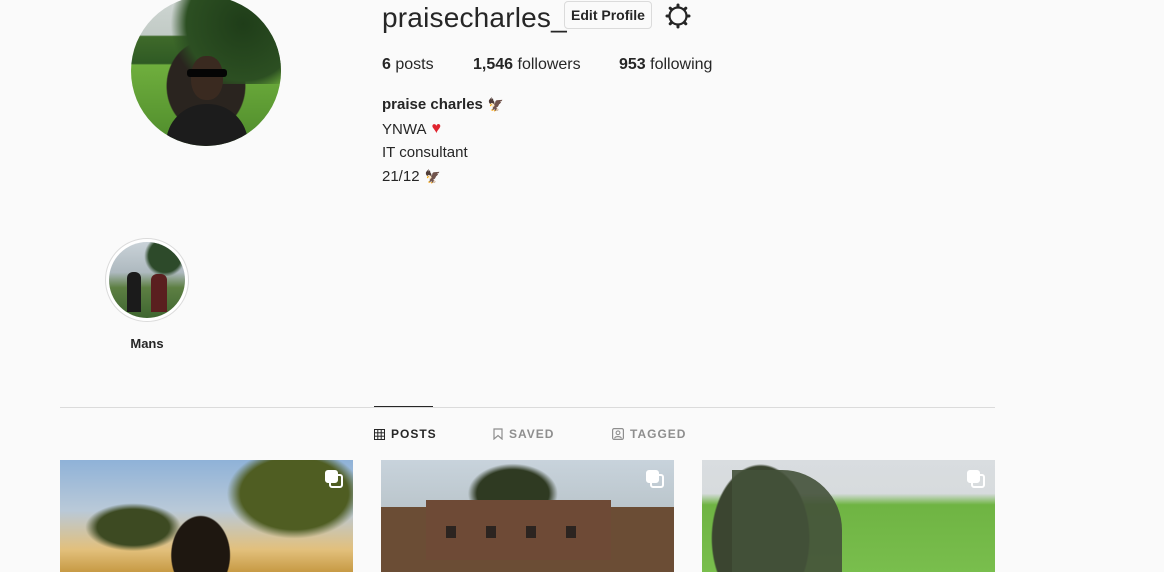 This screenshot has height=572, width=1164. What do you see at coordinates (147, 343) in the screenshot?
I see `highlight-label: Mans` at bounding box center [147, 343].